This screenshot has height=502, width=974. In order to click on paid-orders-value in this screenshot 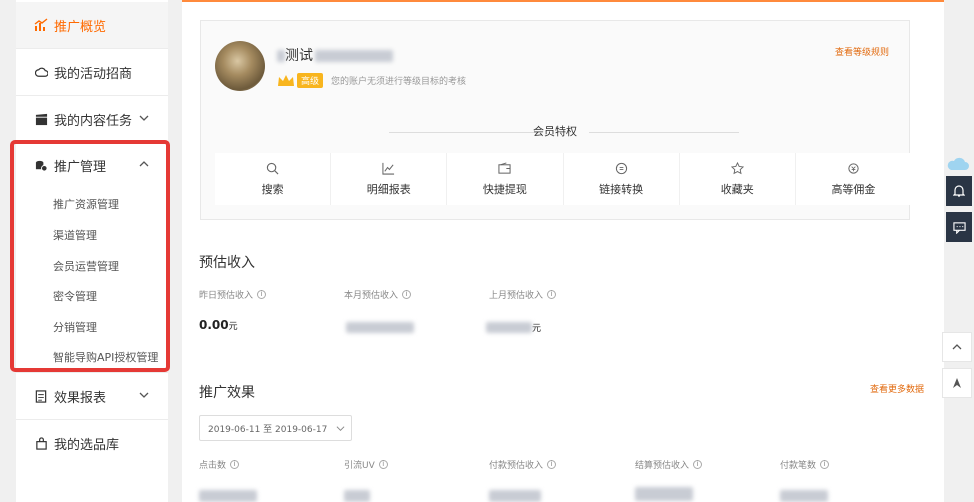, I will do `click(804, 495)`.